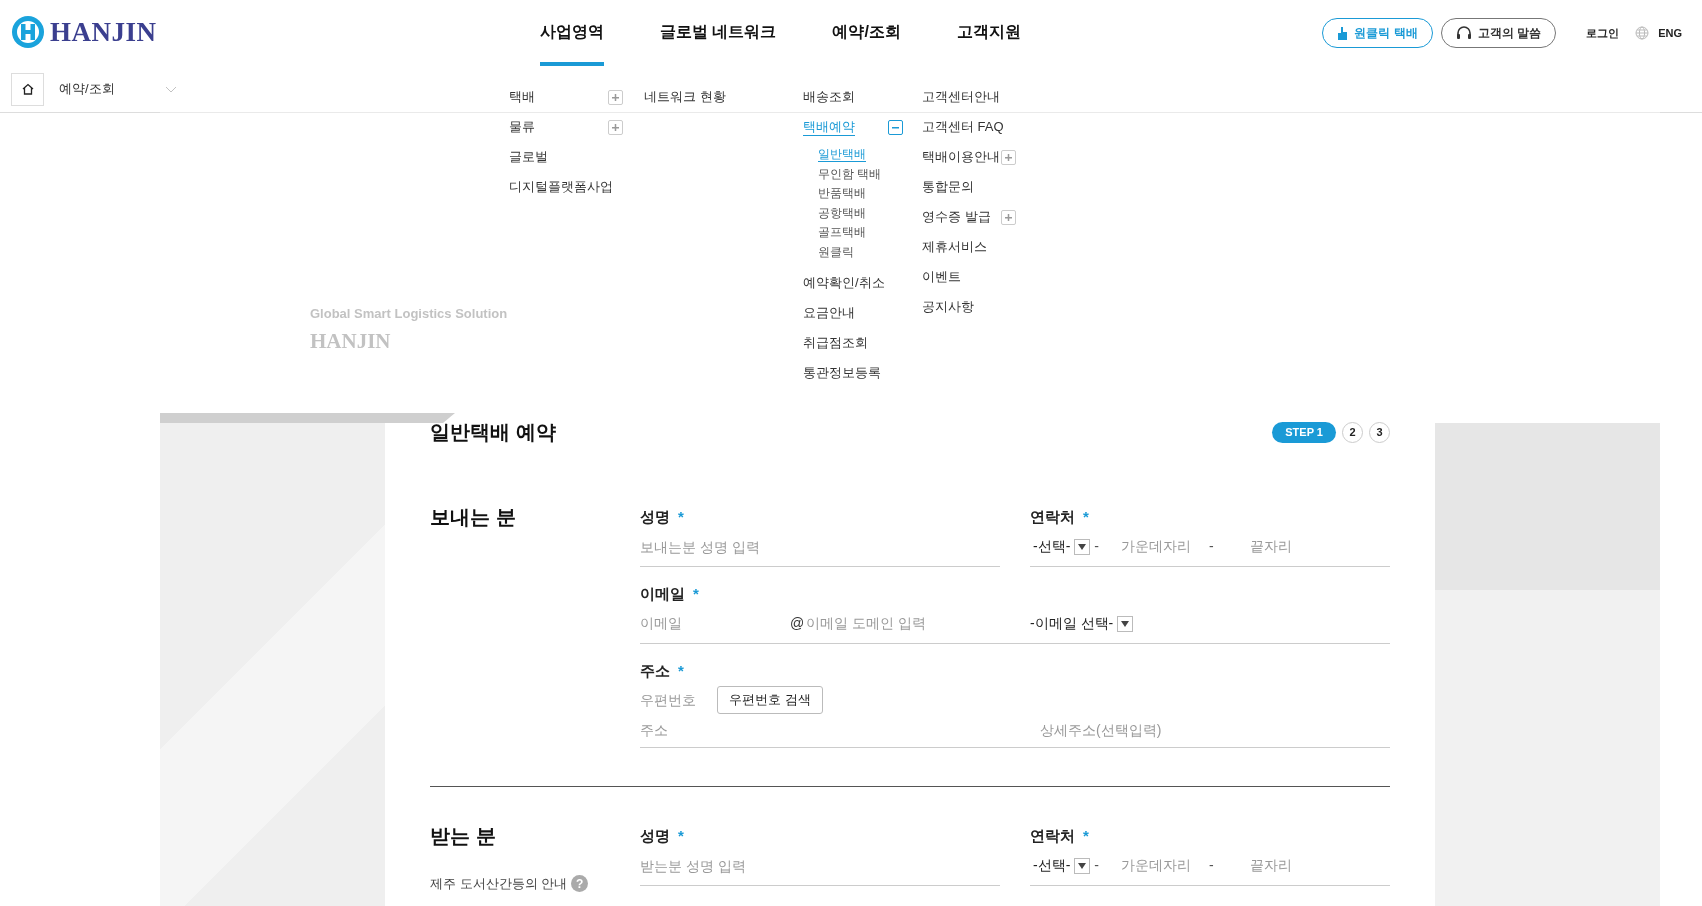 The height and width of the screenshot is (906, 1702). I want to click on submenu-link: 반품택배, so click(870, 194).